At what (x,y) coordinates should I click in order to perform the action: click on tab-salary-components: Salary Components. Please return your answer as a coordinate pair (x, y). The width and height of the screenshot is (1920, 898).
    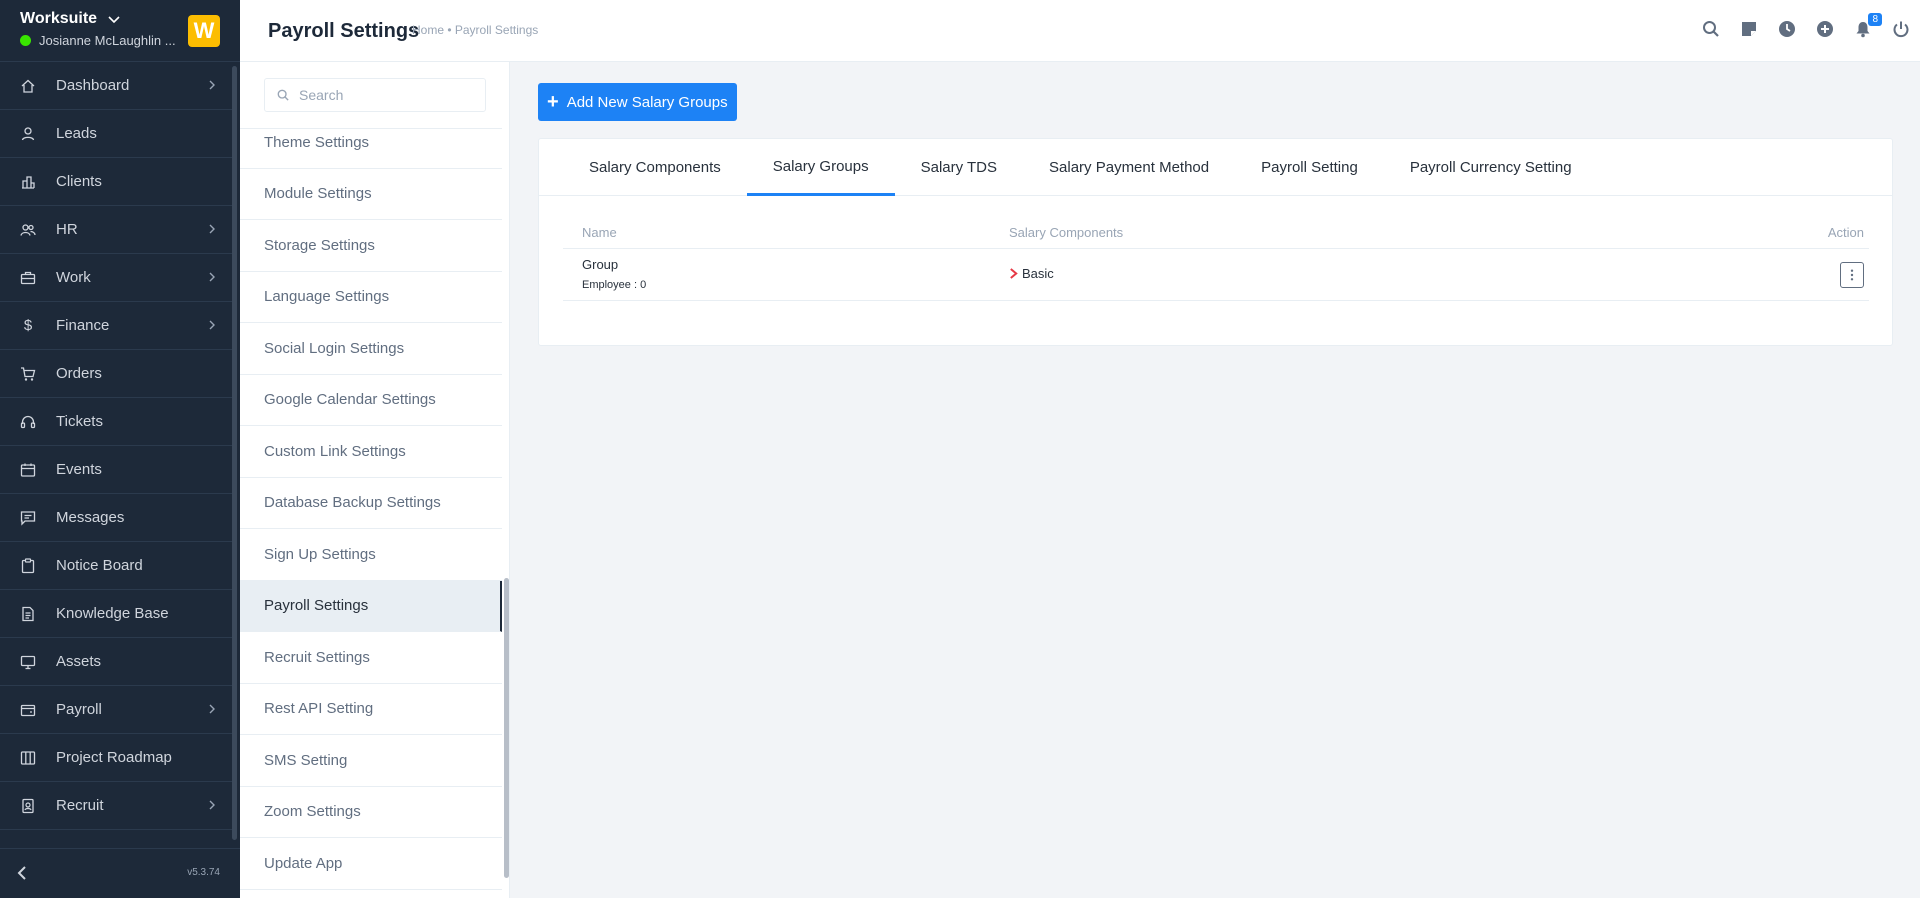
    Looking at the image, I should click on (655, 167).